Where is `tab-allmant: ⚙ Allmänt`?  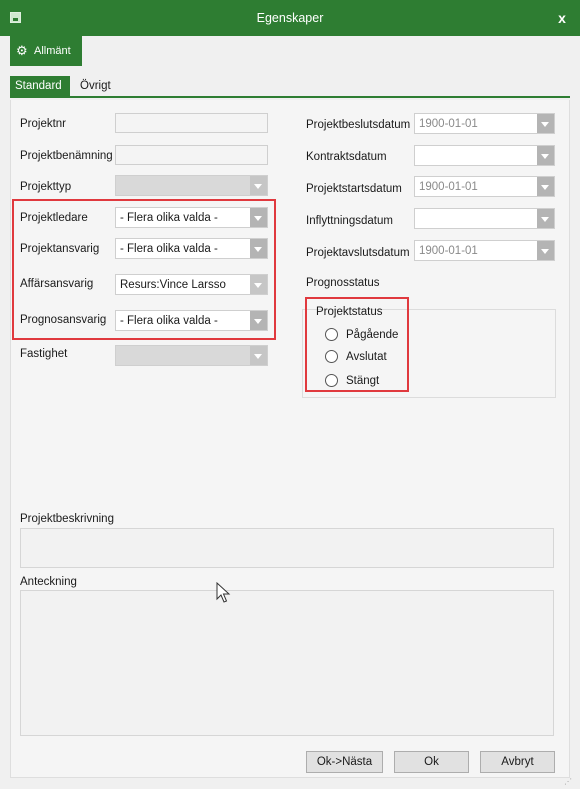
tab-allmant: ⚙ Allmänt is located at coordinates (46, 51).